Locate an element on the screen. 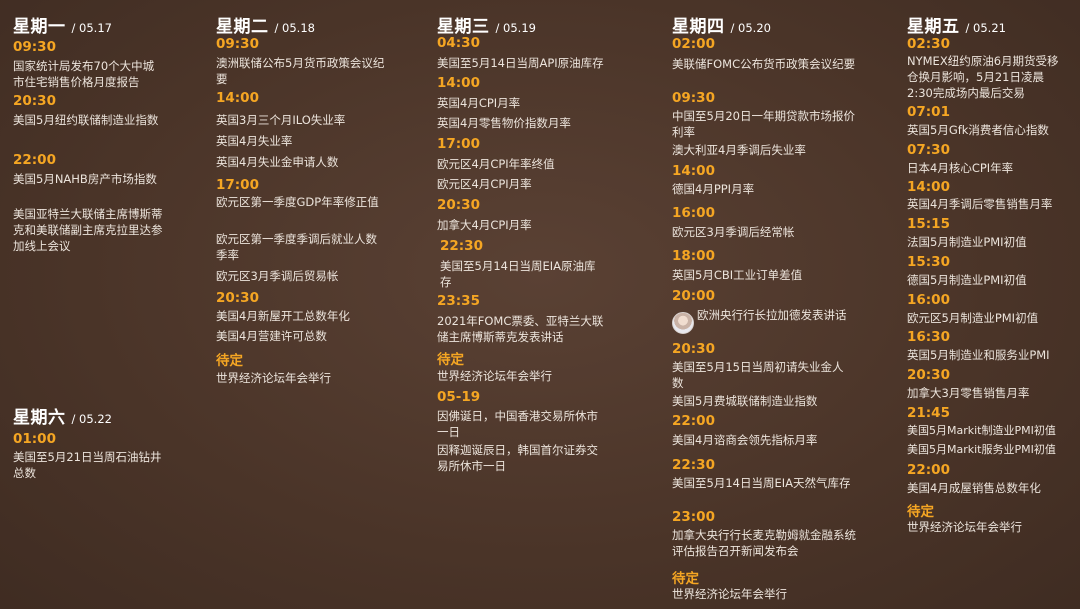  event-time: 15:15 is located at coordinates (928, 224).